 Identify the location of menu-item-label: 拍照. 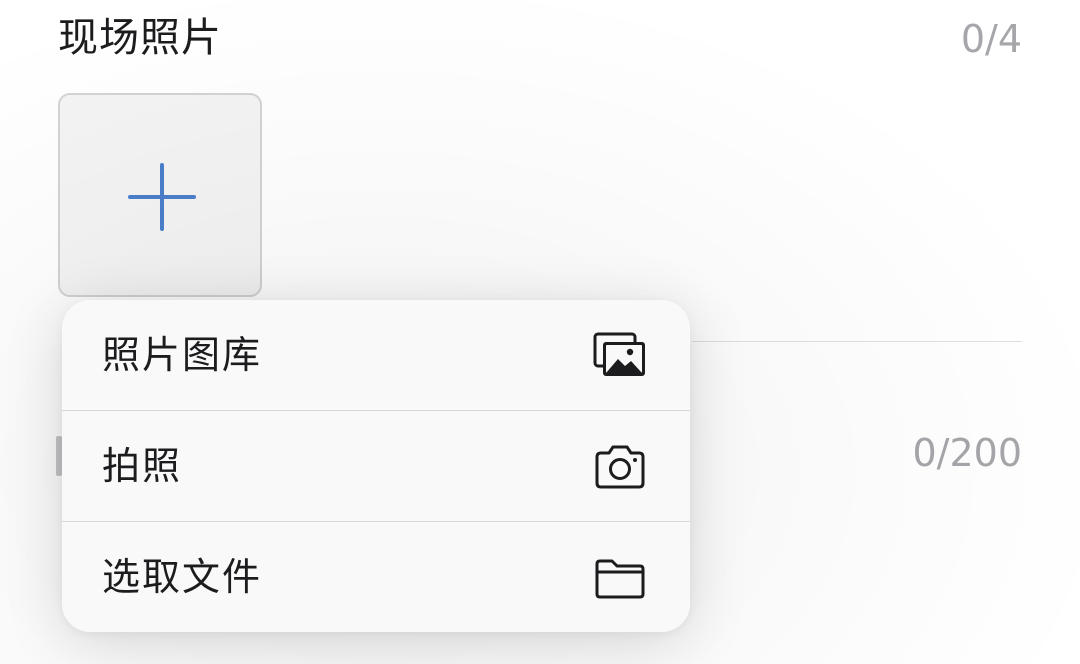
(142, 466).